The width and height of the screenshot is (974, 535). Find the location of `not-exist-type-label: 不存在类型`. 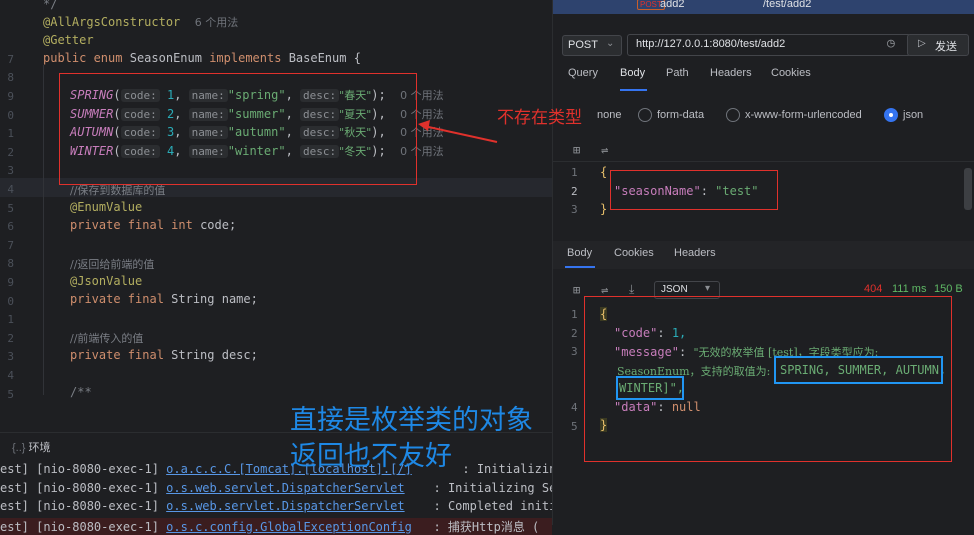

not-exist-type-label: 不存在类型 is located at coordinates (539, 117).